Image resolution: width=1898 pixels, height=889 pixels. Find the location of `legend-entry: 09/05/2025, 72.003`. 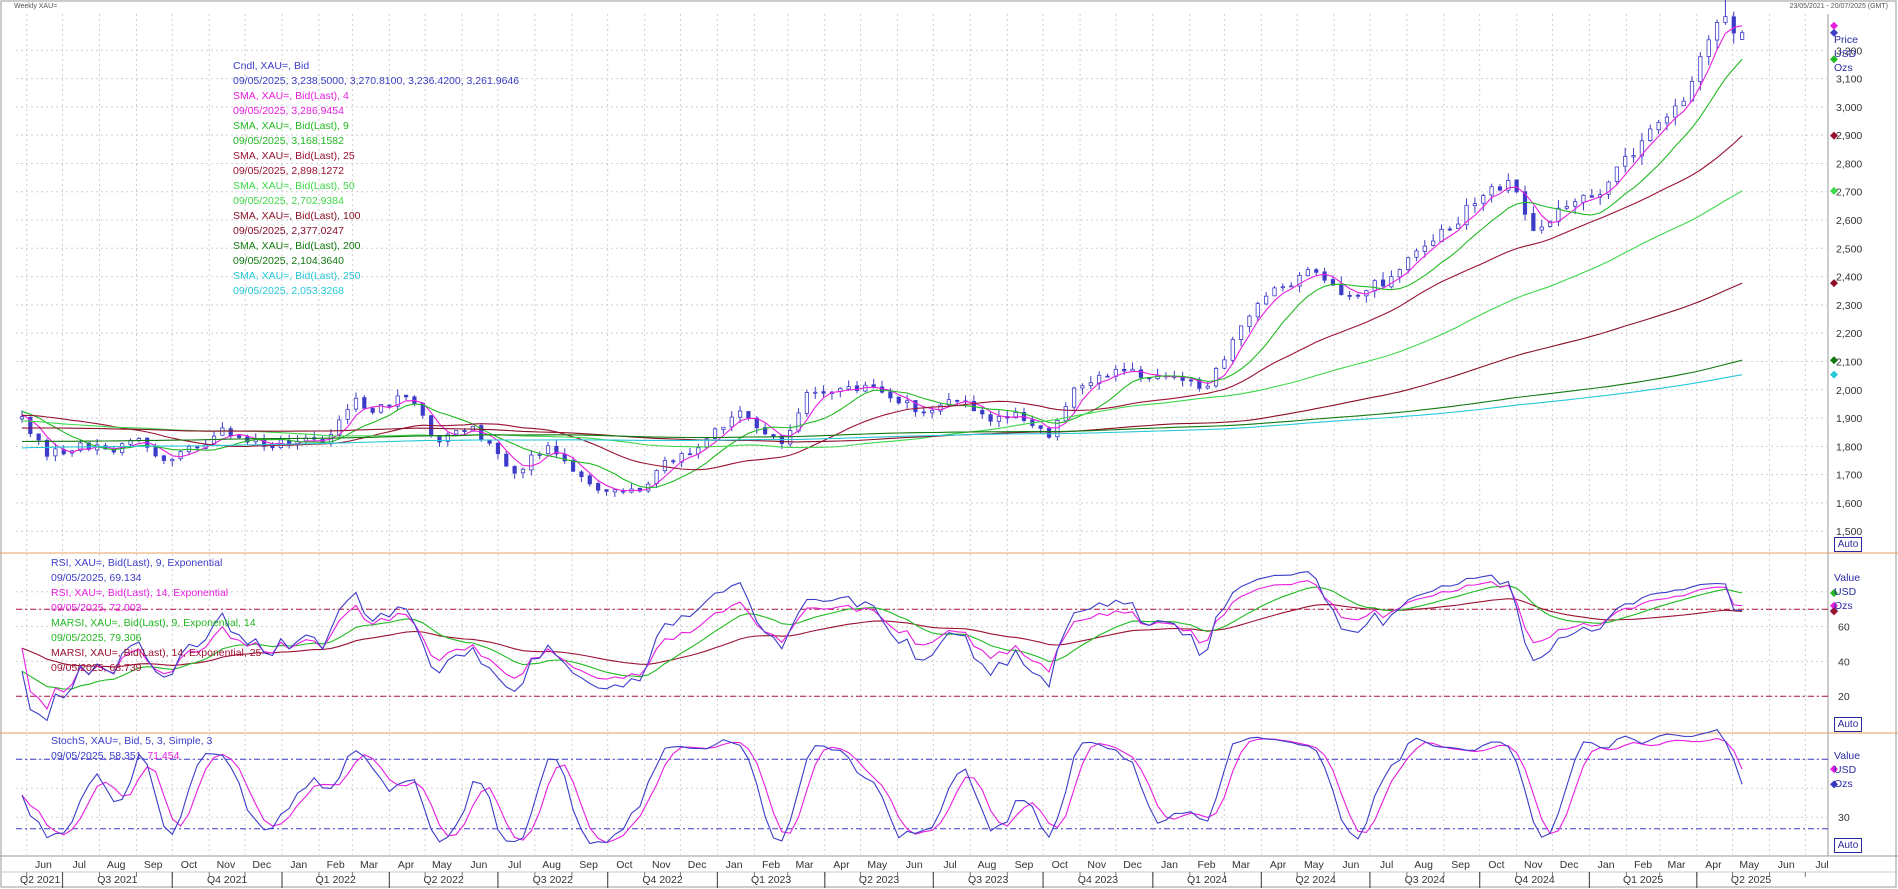

legend-entry: 09/05/2025, 72.003 is located at coordinates (96, 608).